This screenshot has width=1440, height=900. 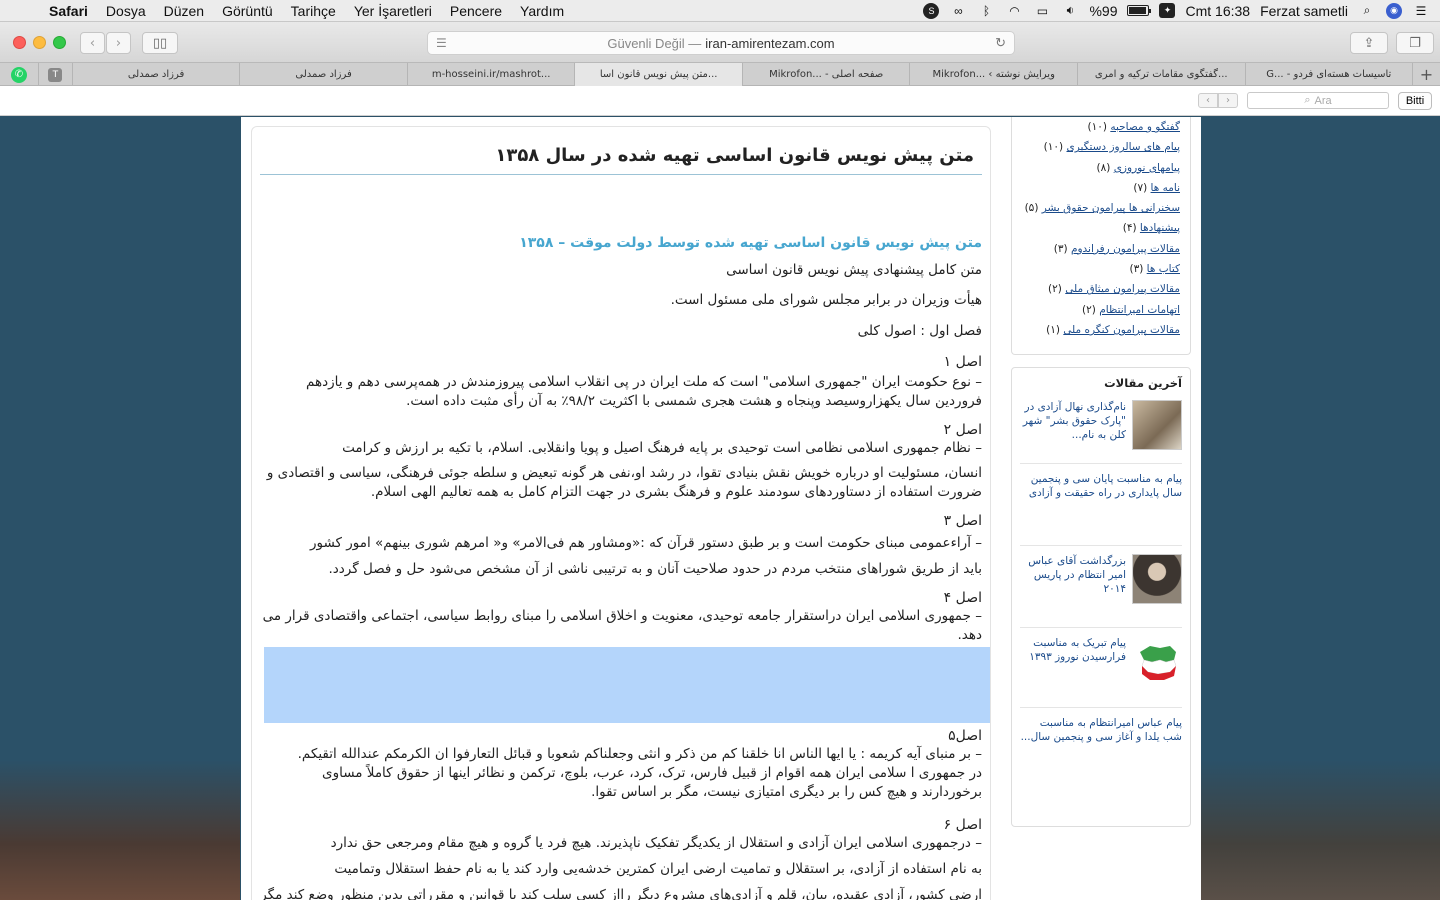 I want to click on menu-app-safari: Safari, so click(x=68, y=11).